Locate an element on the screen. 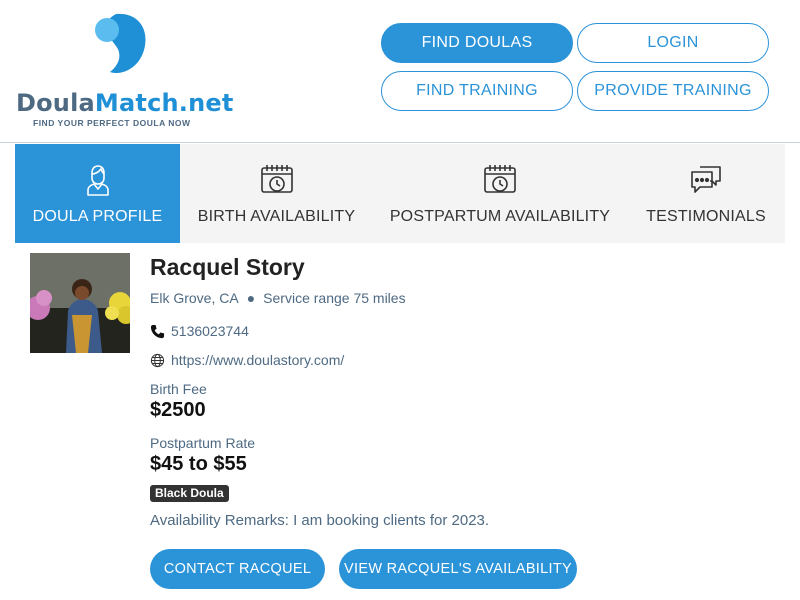 The height and width of the screenshot is (600, 800). view-availability-button: VIEW RACQUEL'S AVAILABILITY is located at coordinates (458, 569).